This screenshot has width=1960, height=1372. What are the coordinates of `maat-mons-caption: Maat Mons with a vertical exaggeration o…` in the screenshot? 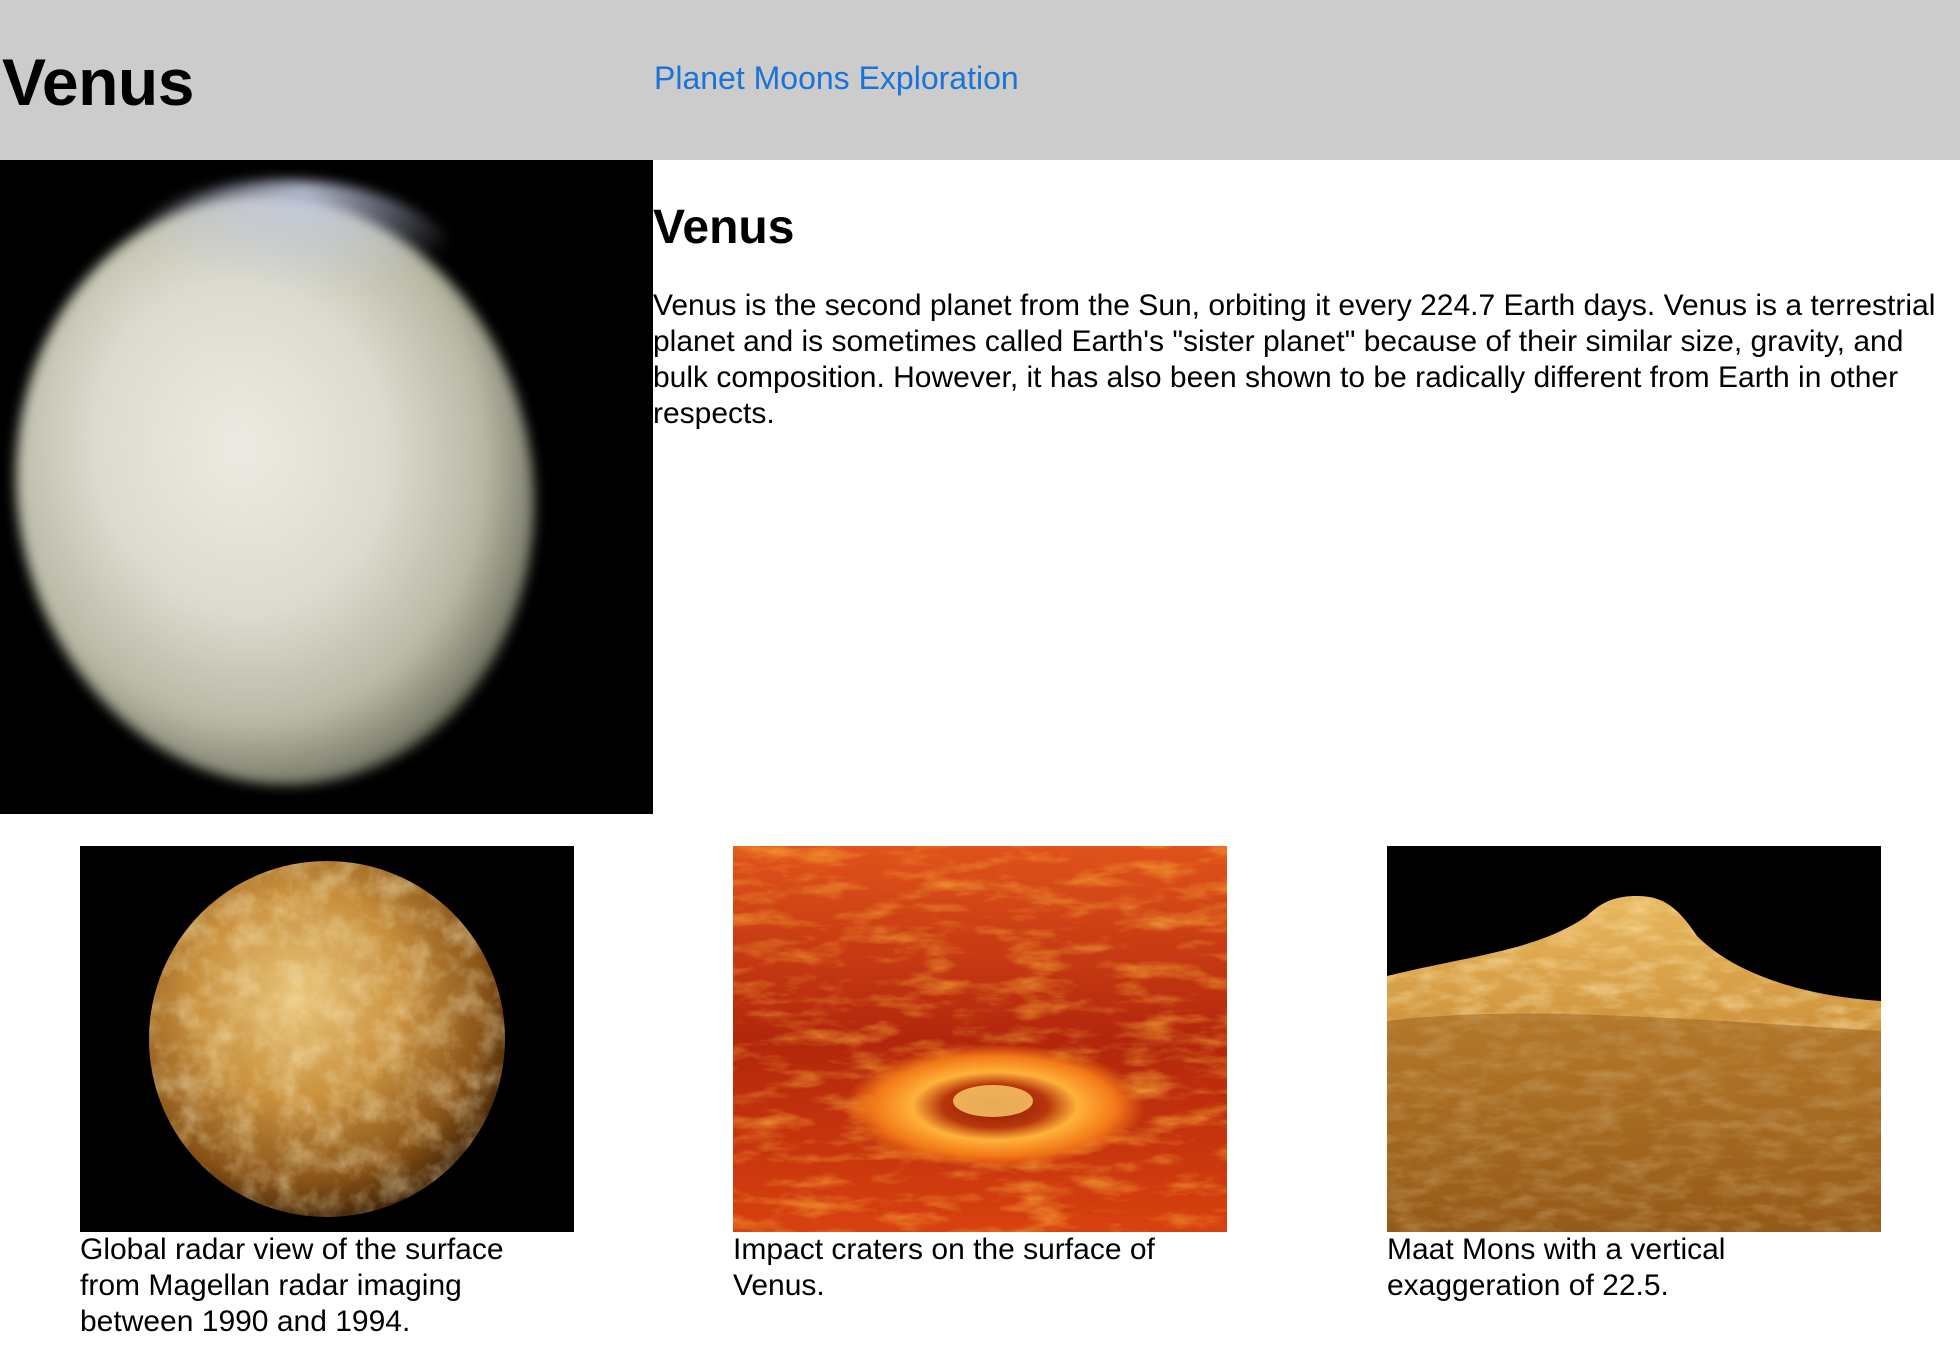 It's located at (1556, 1267).